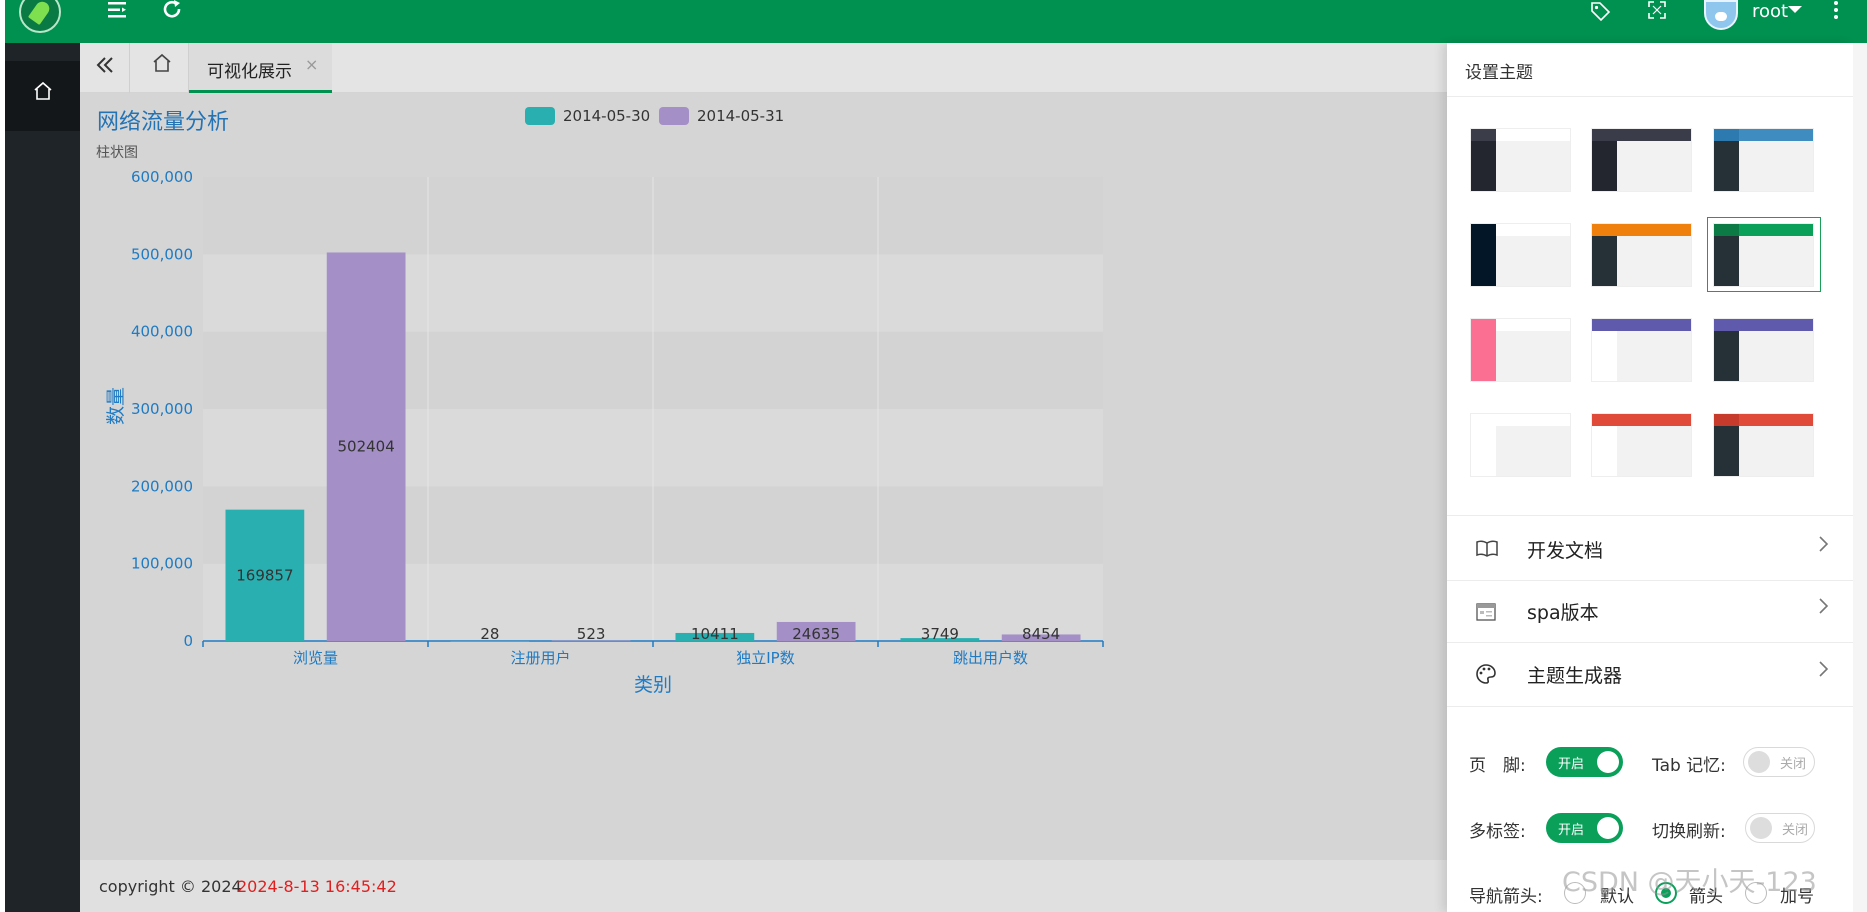 This screenshot has height=912, width=1867. I want to click on menu-label: spa版本, so click(1563, 613).